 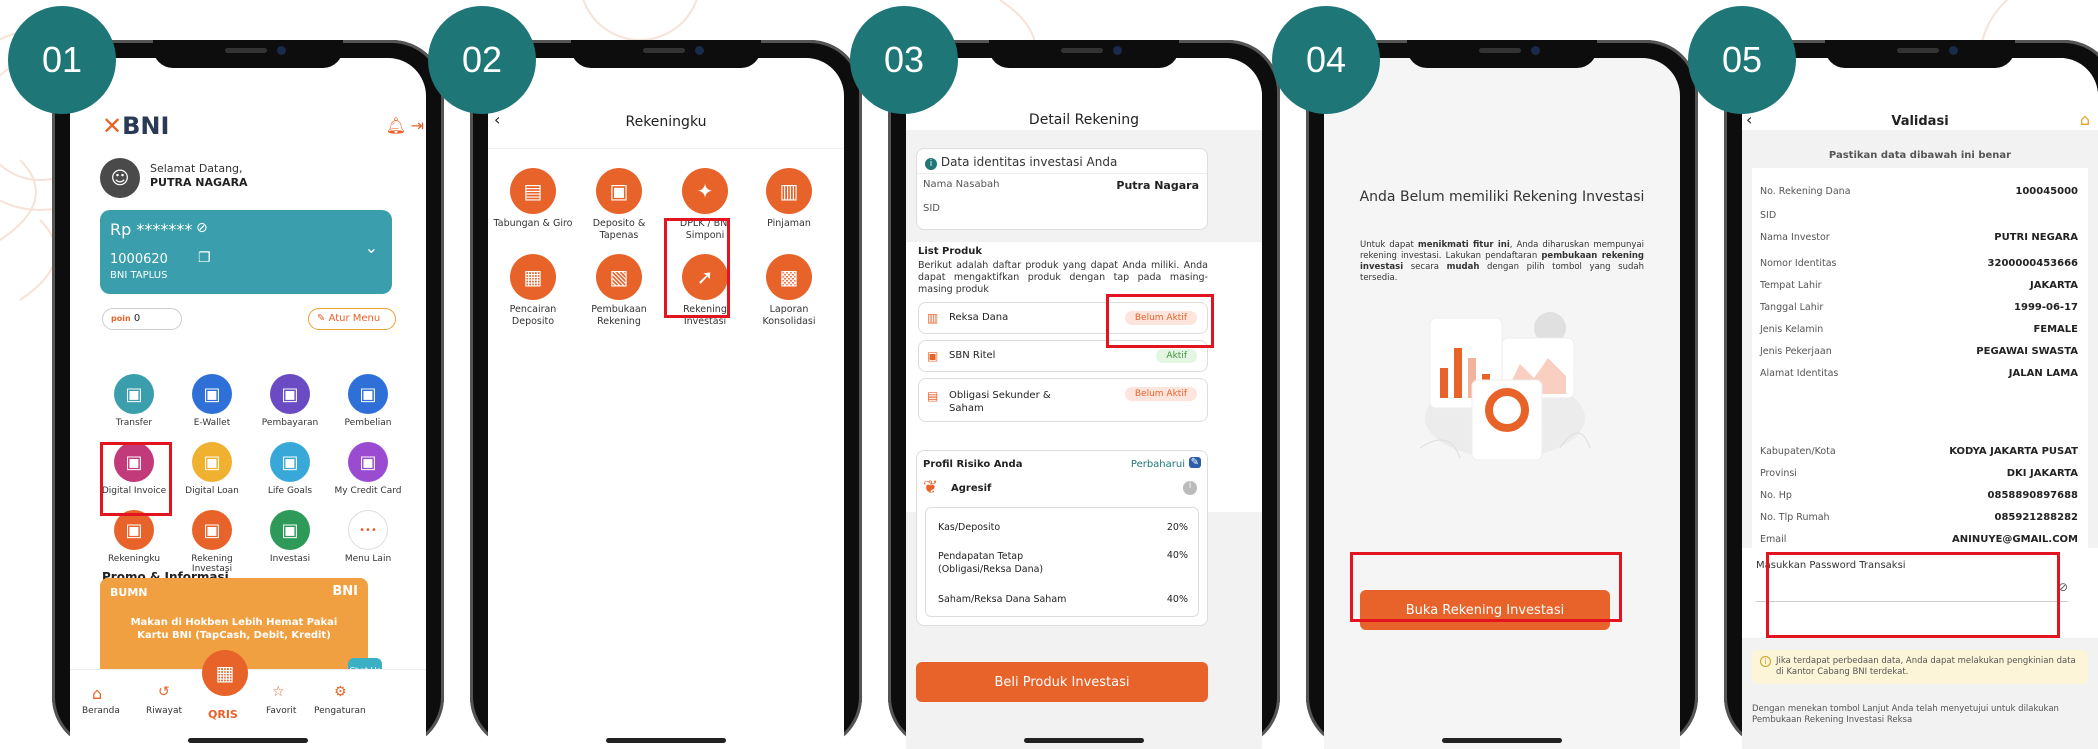 What do you see at coordinates (225, 673) in the screenshot?
I see `qris-scan-icon: ▦` at bounding box center [225, 673].